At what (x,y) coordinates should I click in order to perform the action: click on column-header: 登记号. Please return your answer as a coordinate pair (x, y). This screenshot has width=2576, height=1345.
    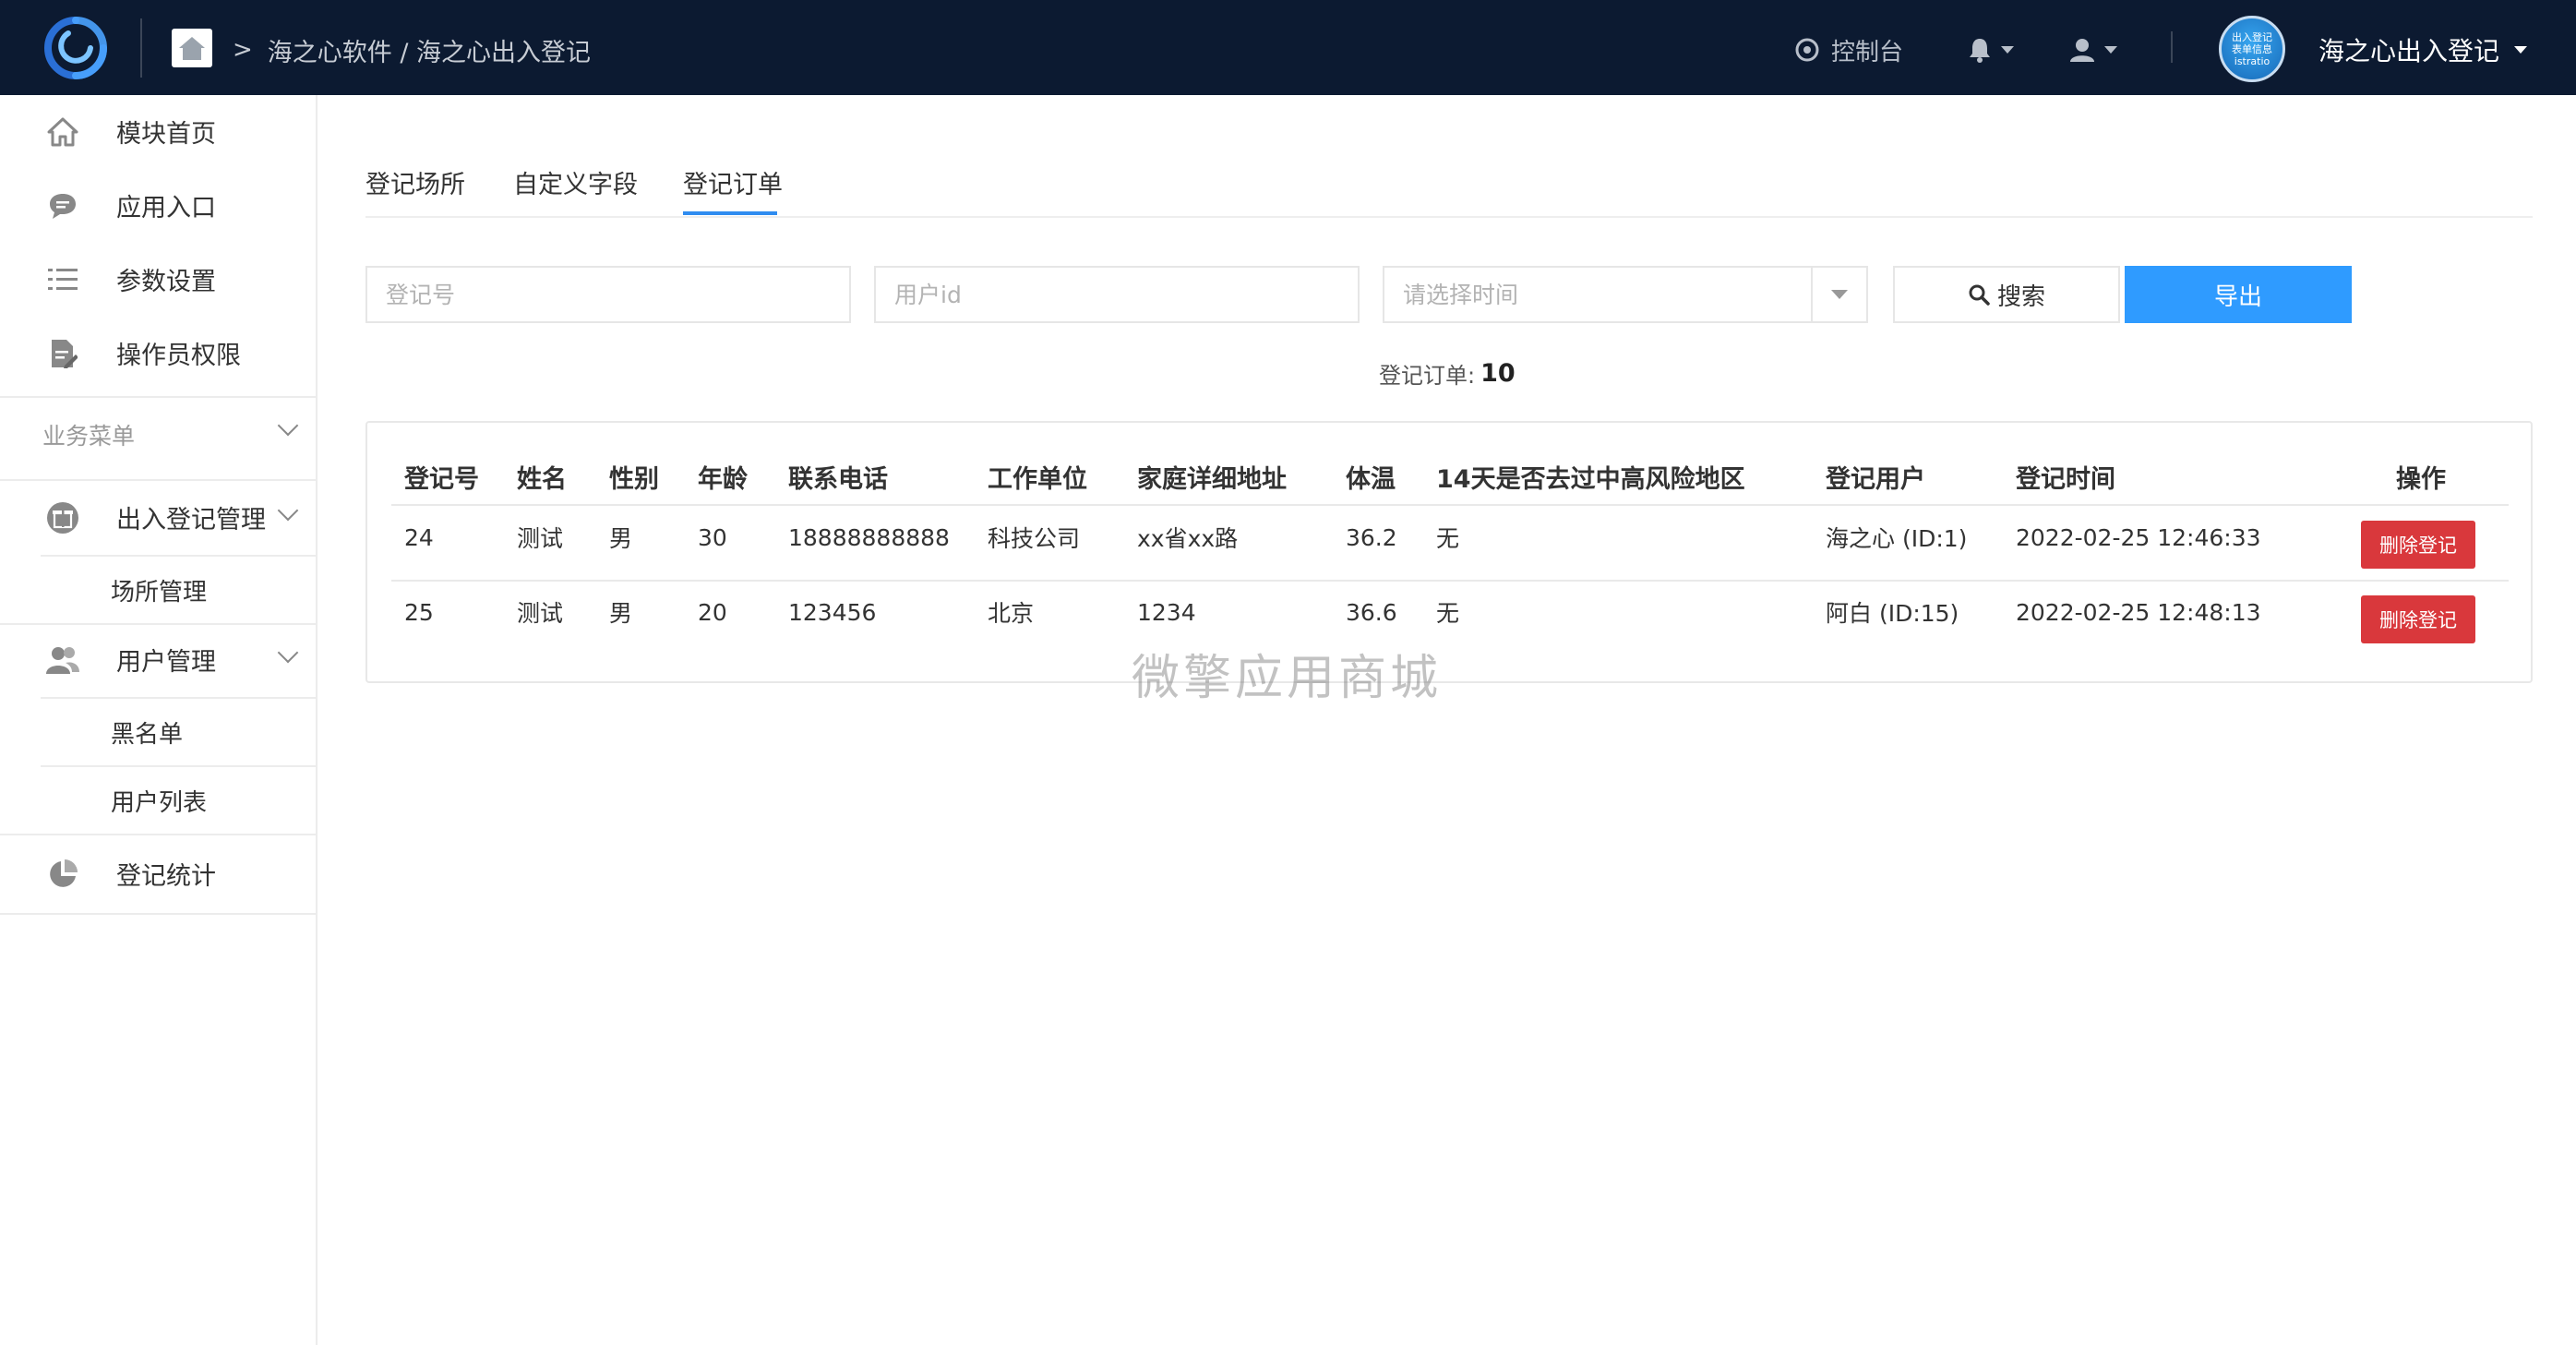
    Looking at the image, I should click on (442, 479).